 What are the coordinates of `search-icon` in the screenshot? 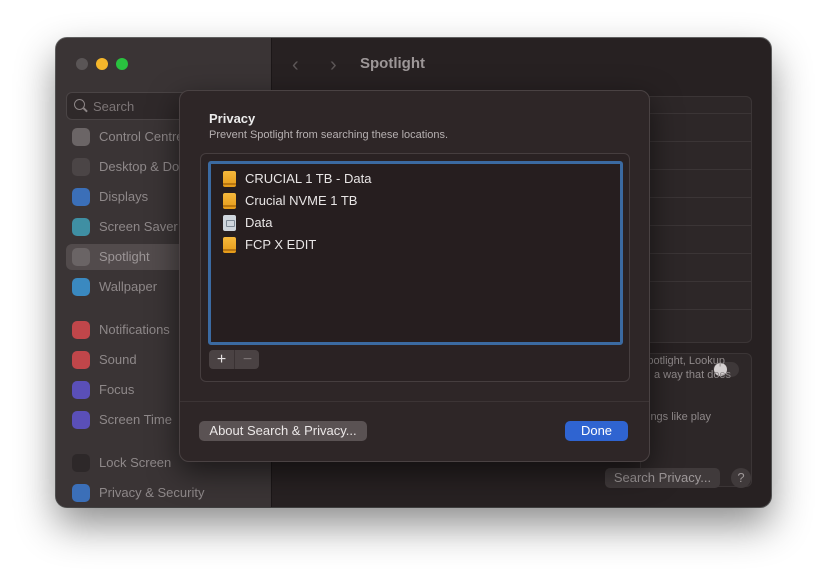 It's located at (79, 104).